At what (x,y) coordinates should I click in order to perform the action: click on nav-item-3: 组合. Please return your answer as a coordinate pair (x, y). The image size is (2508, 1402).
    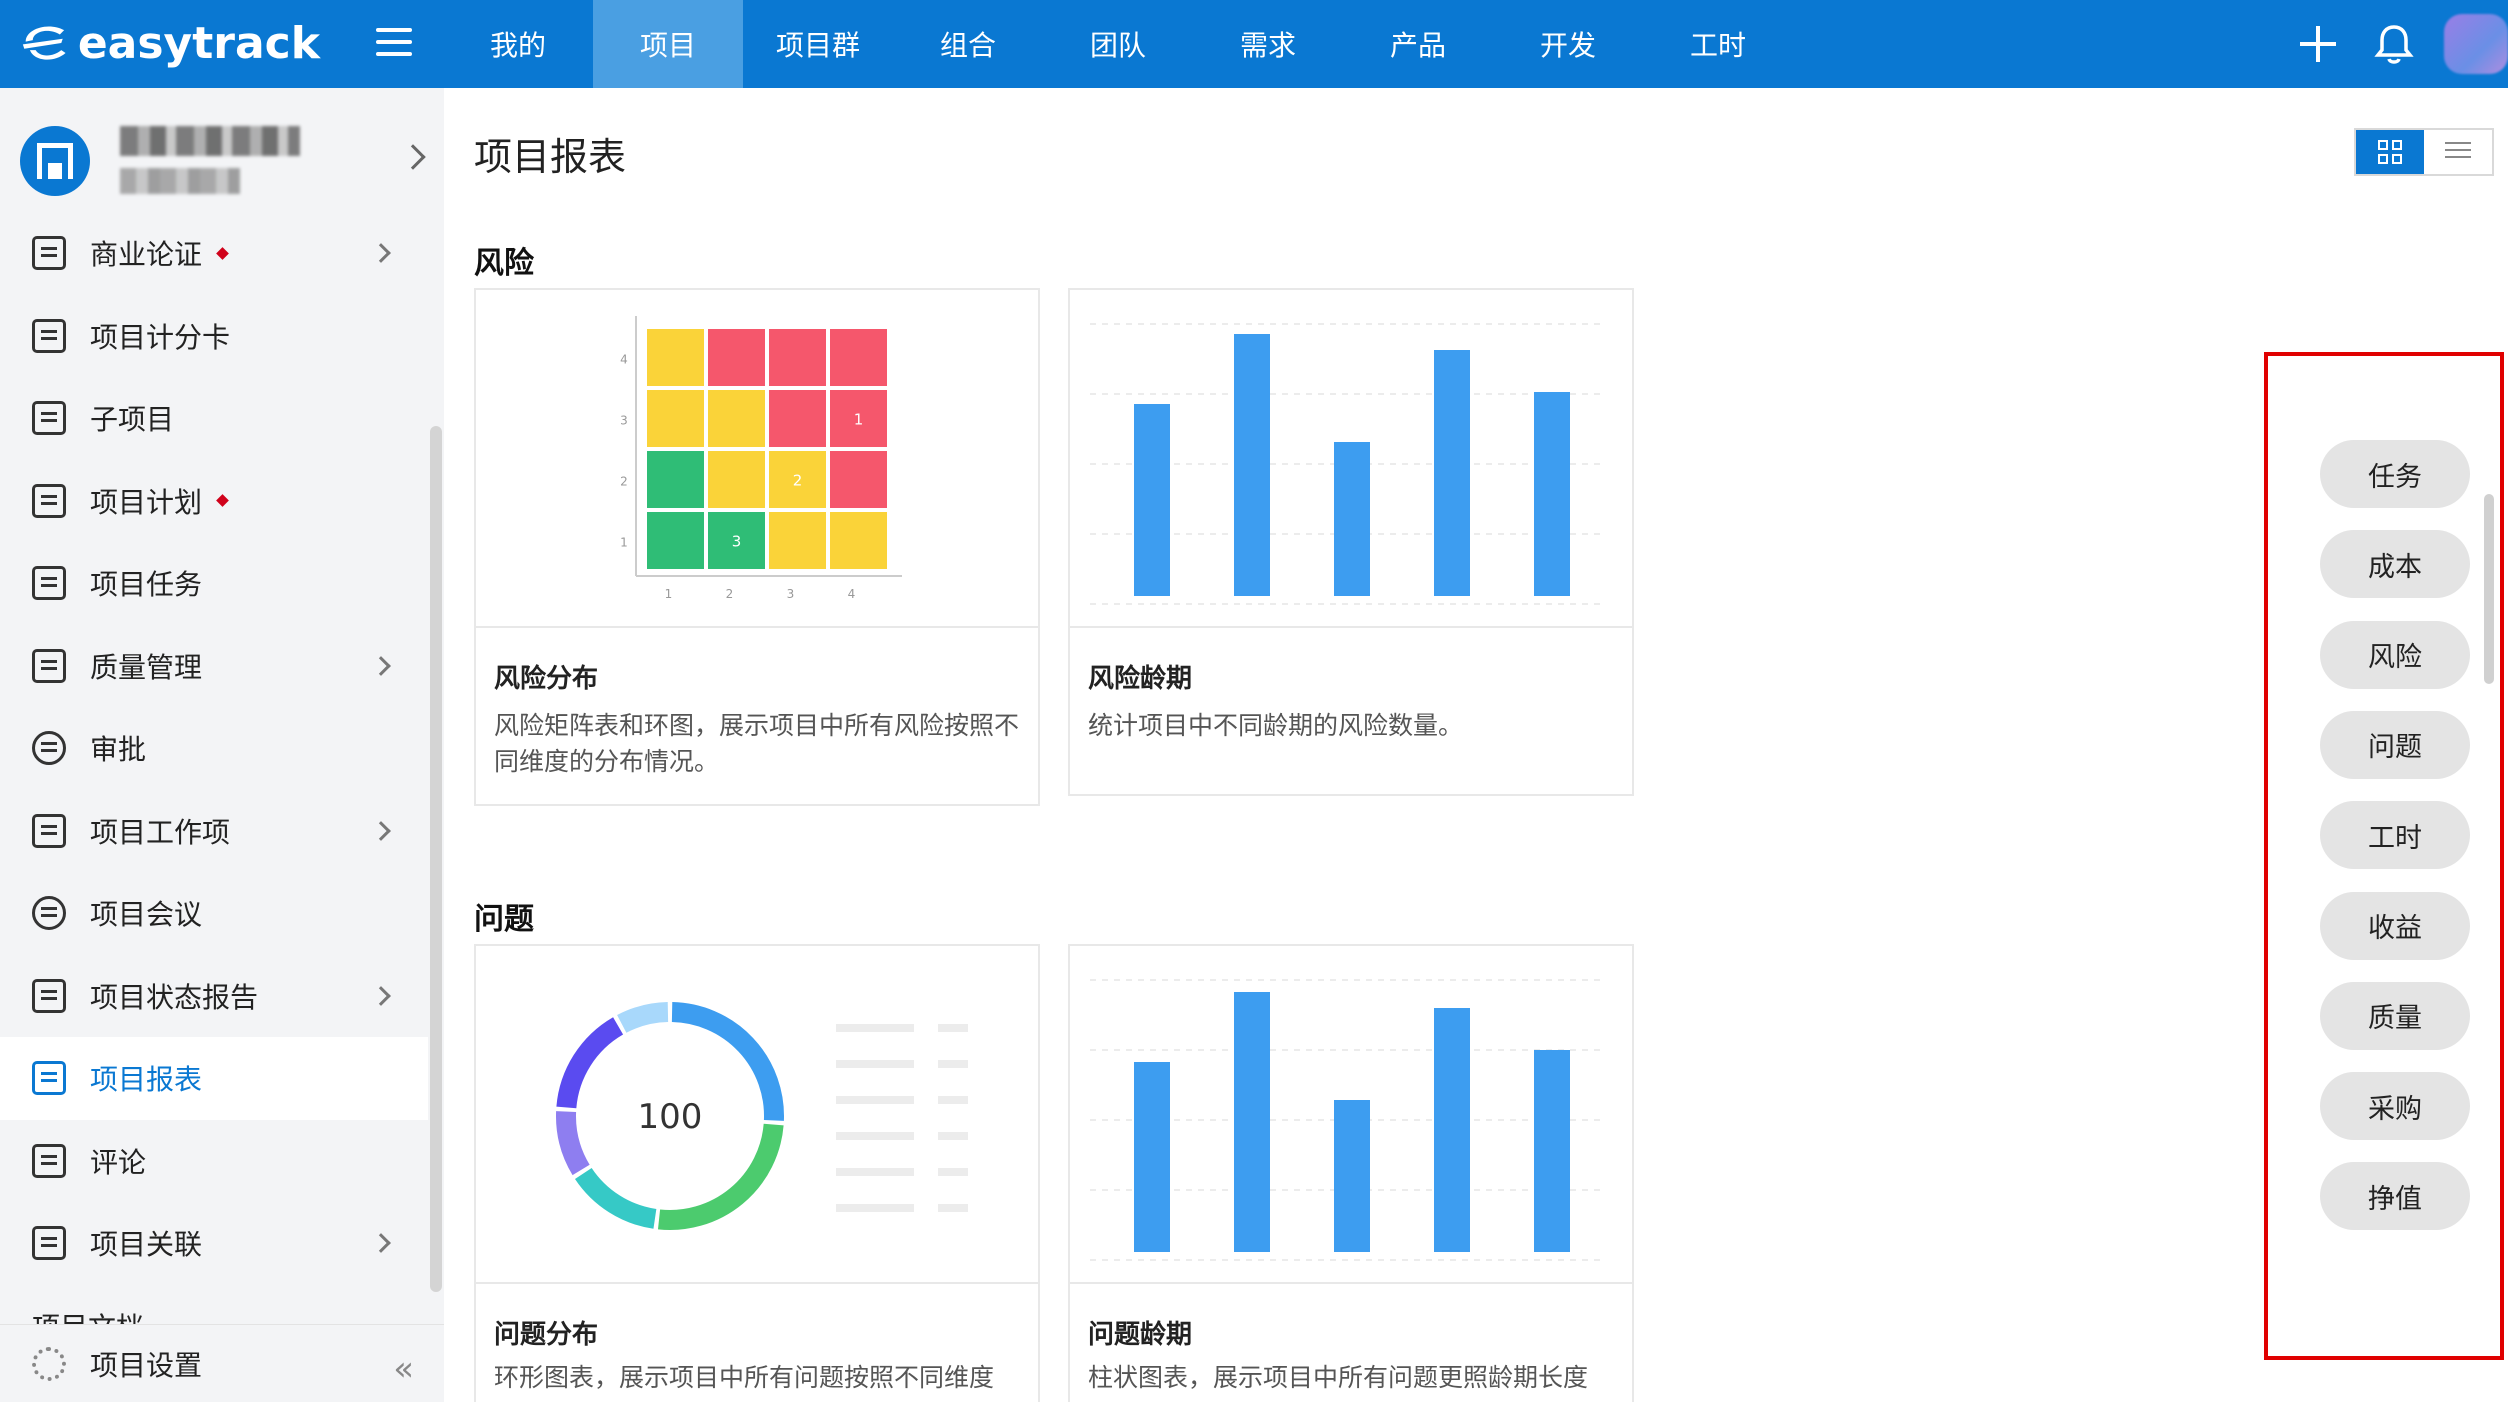
    Looking at the image, I should click on (968, 44).